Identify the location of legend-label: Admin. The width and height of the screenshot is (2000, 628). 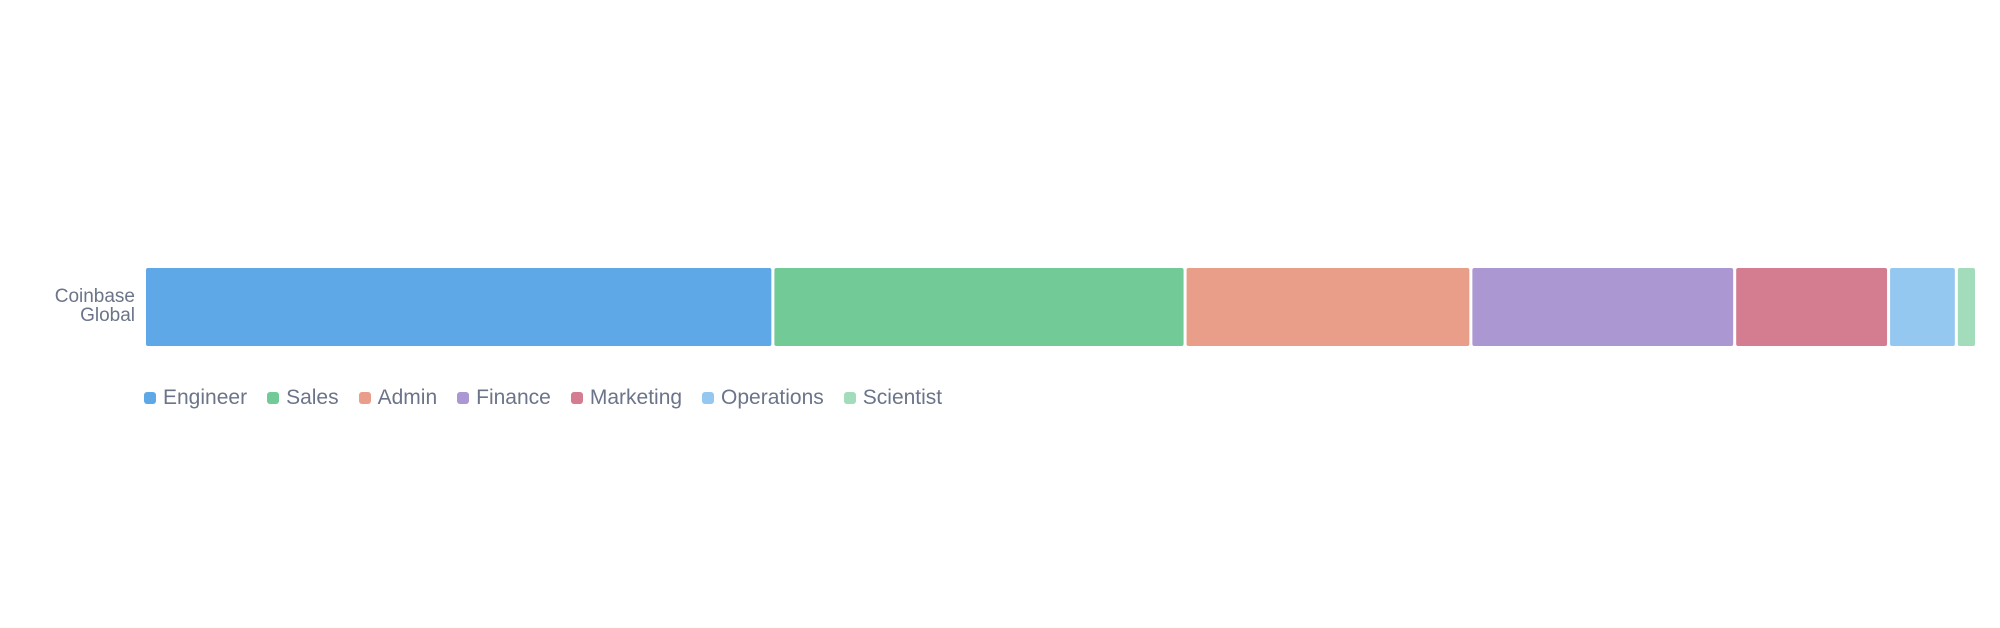
(407, 397).